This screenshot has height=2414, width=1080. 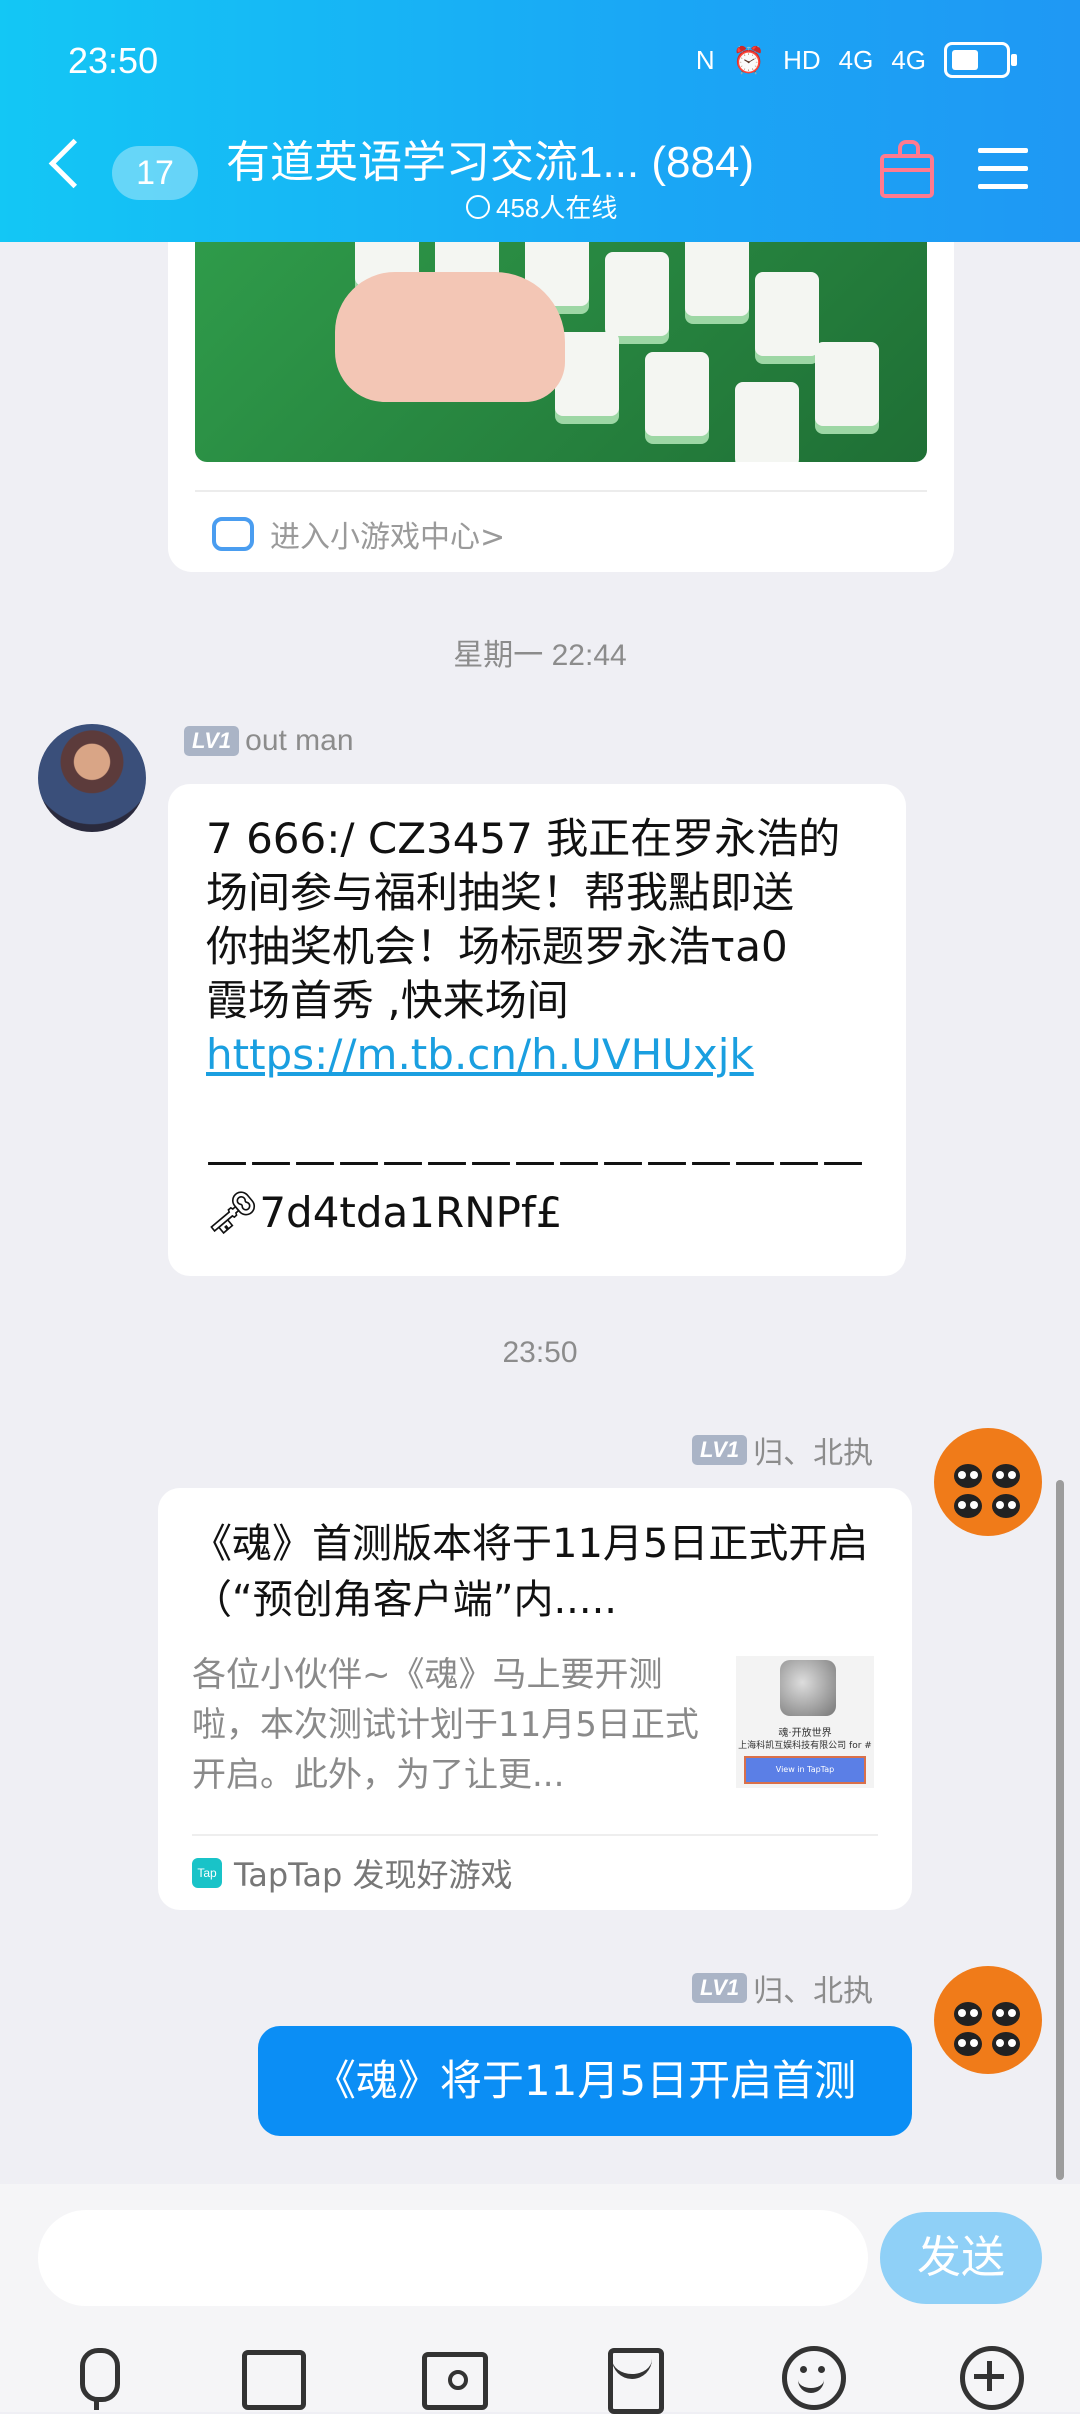 I want to click on game-logo-icon, so click(x=808, y=1688).